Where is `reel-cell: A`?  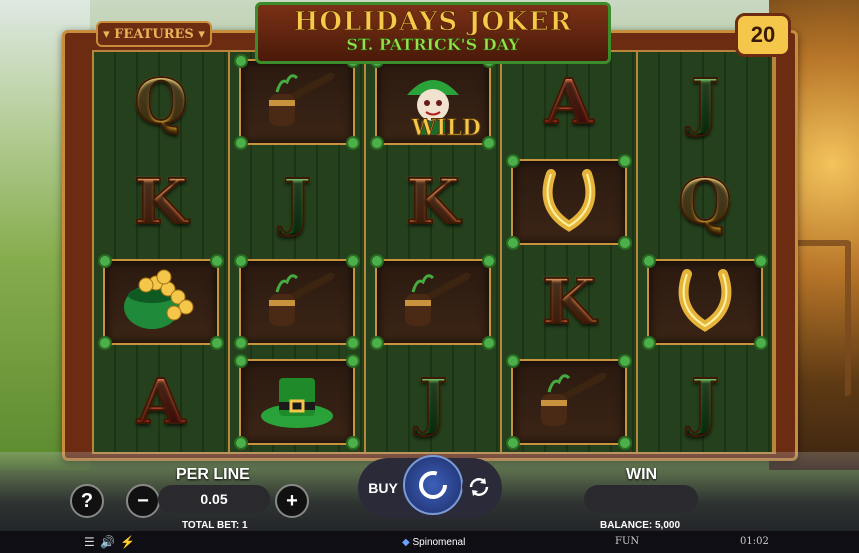
reel-cell: A is located at coordinates (161, 402).